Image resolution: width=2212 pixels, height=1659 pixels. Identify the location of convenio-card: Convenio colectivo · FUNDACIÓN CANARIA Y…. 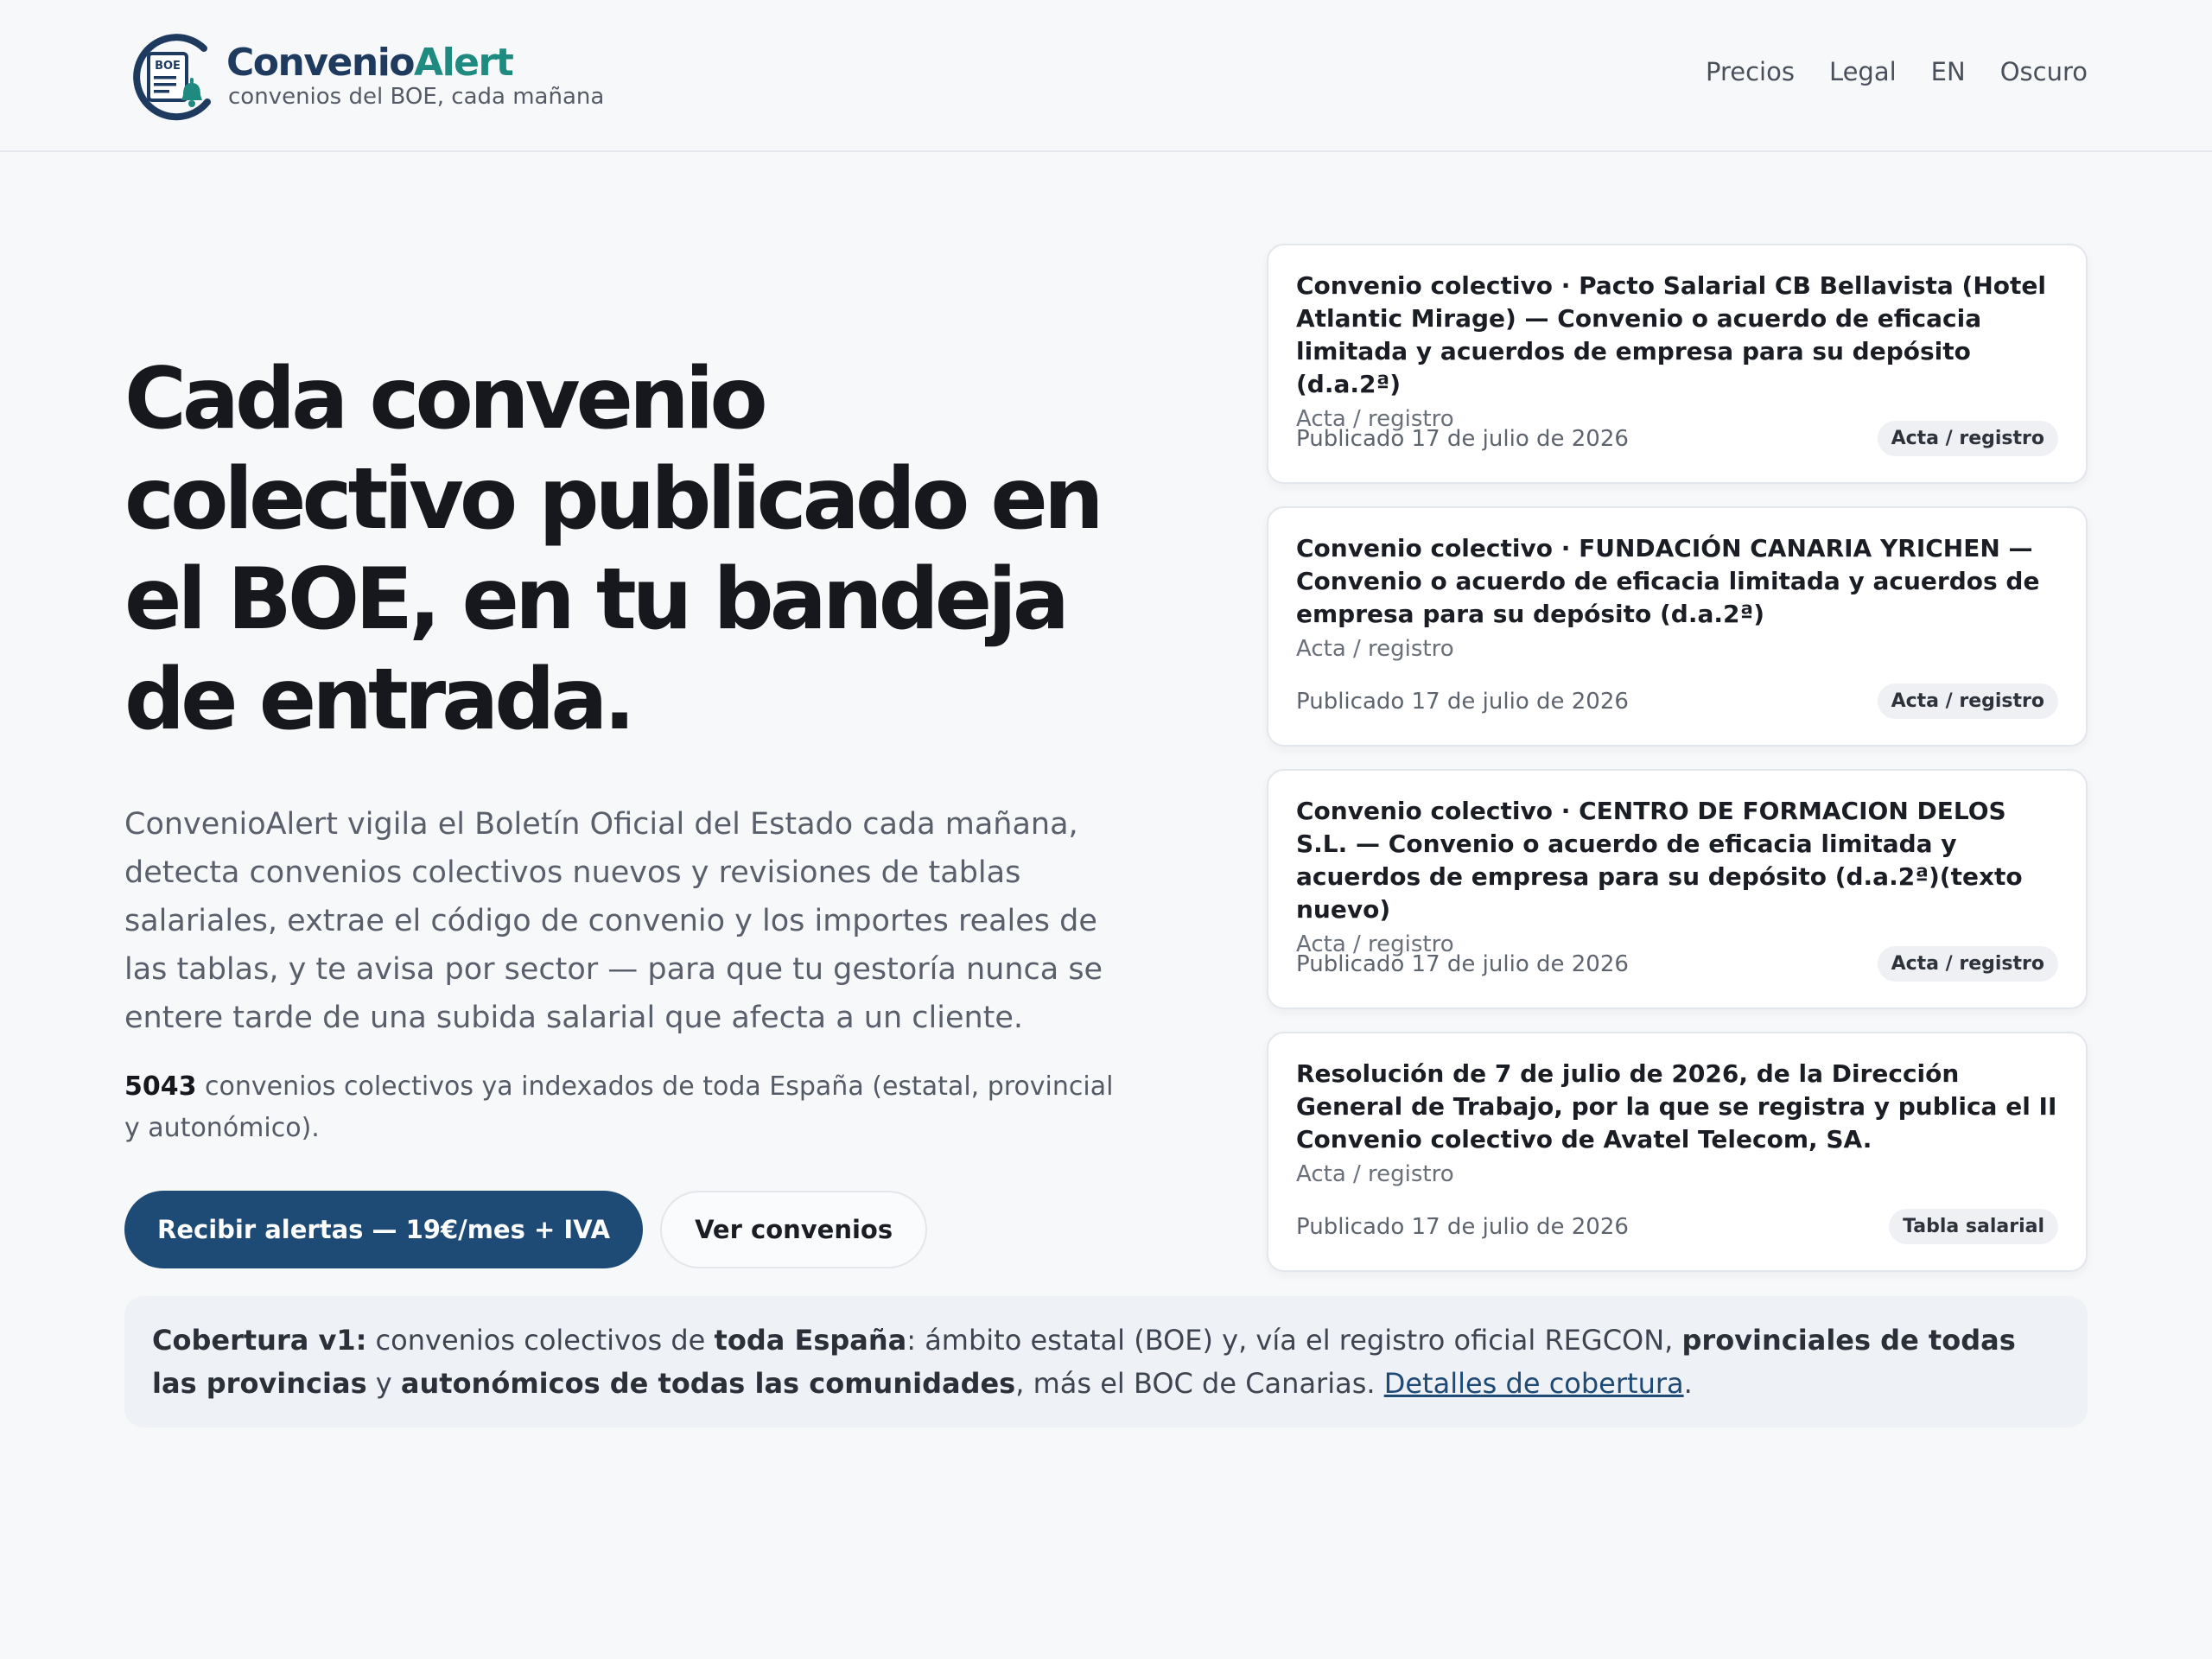
(1677, 626).